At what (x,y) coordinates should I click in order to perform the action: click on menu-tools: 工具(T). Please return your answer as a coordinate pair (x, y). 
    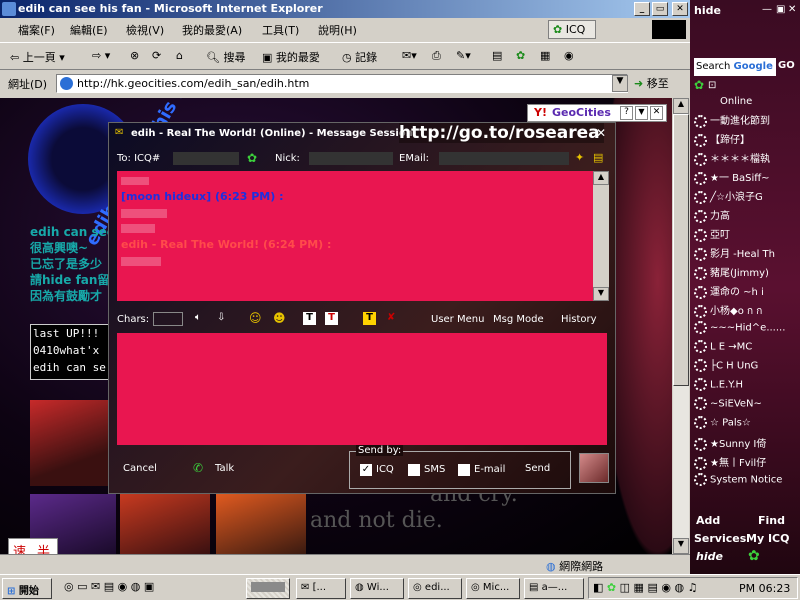
    Looking at the image, I should click on (280, 30).